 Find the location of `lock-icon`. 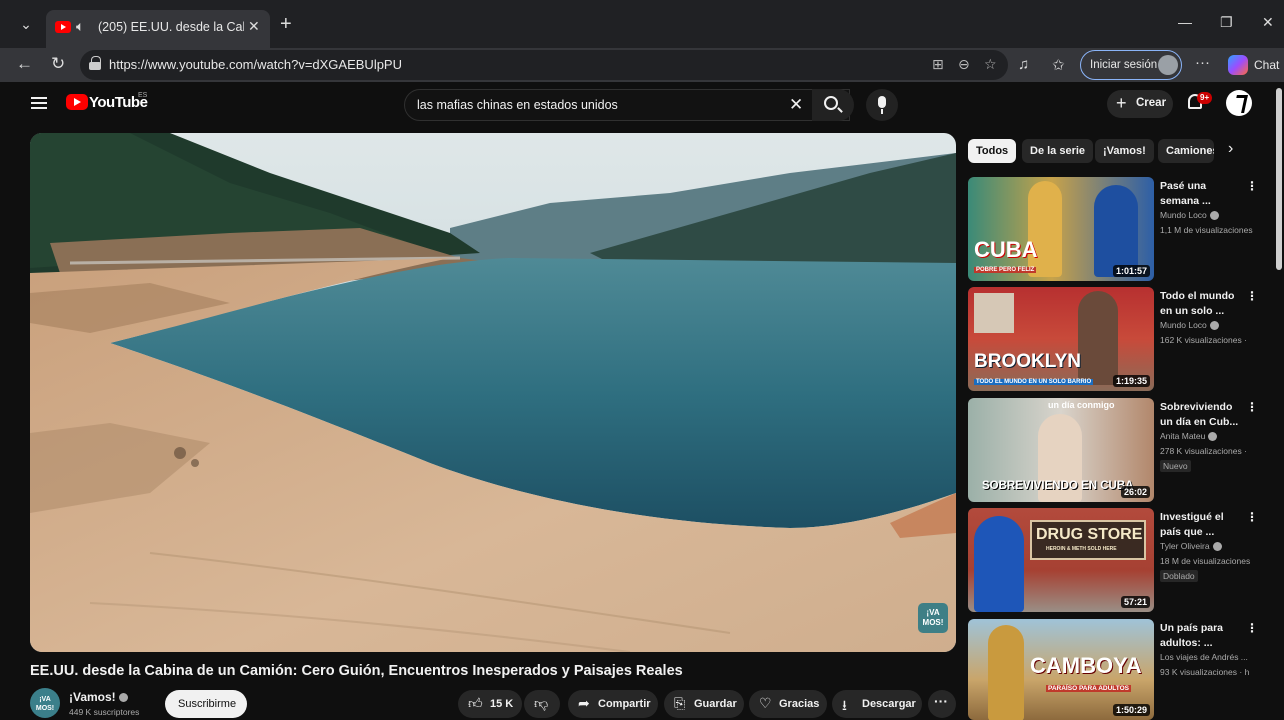

lock-icon is located at coordinates (95, 63).